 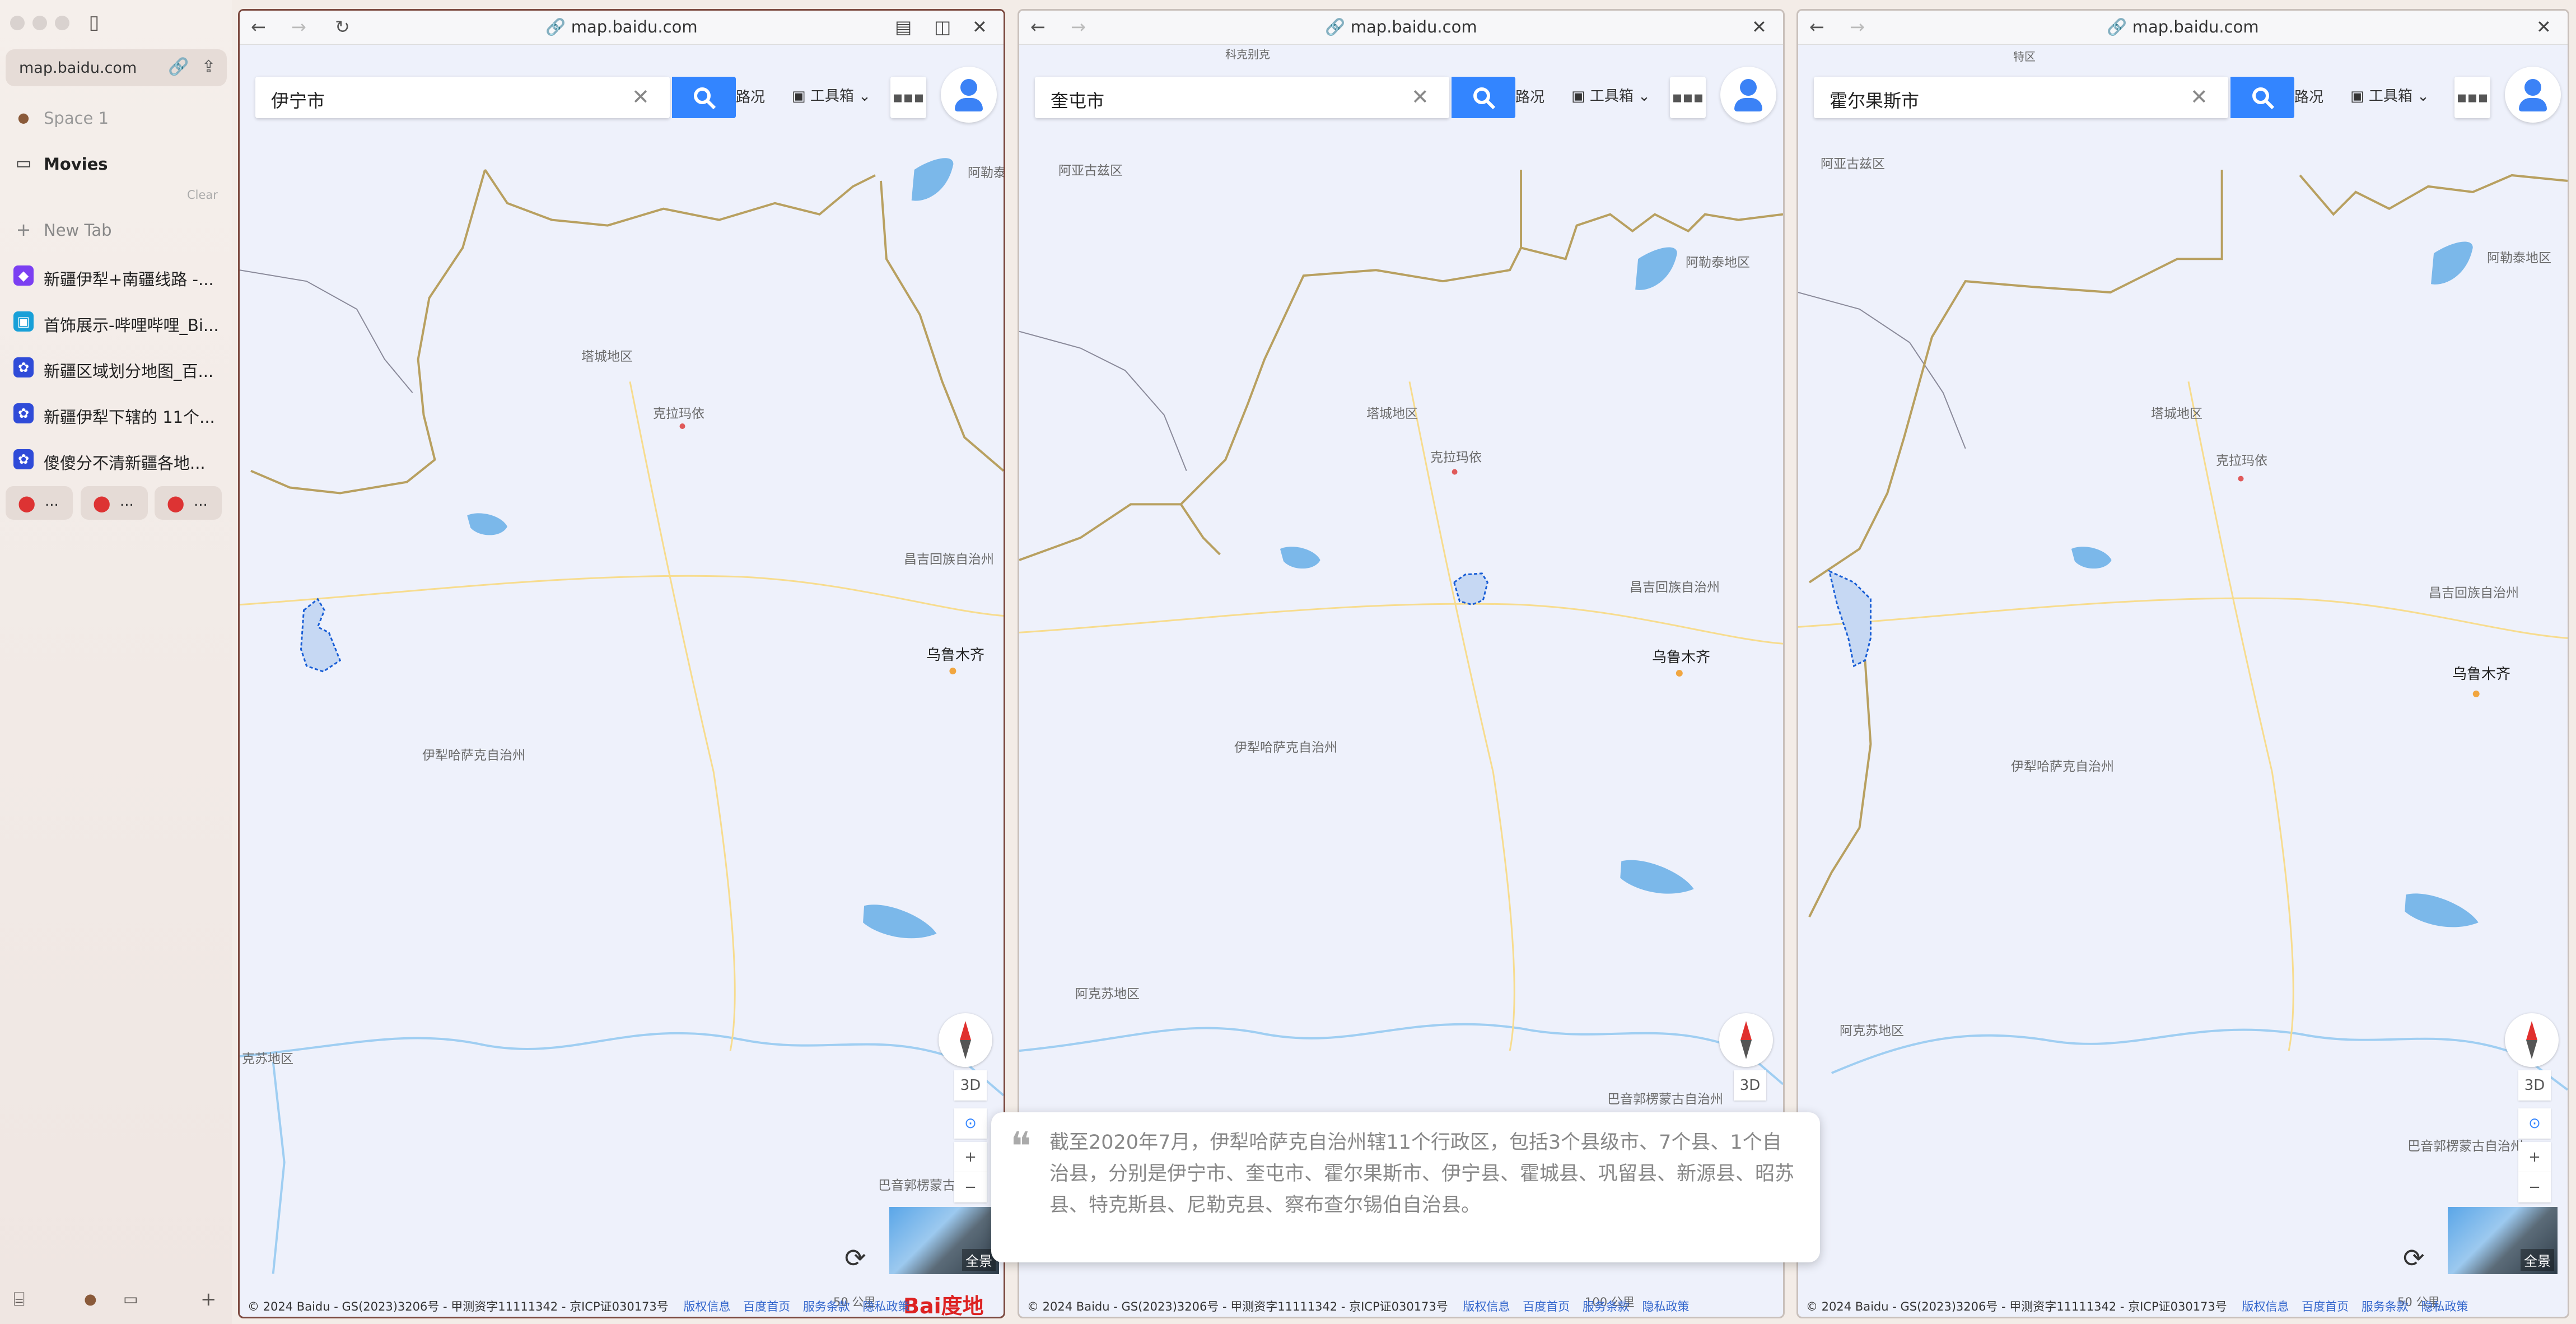 I want to click on turtle-icon: ●, so click(x=91, y=1299).